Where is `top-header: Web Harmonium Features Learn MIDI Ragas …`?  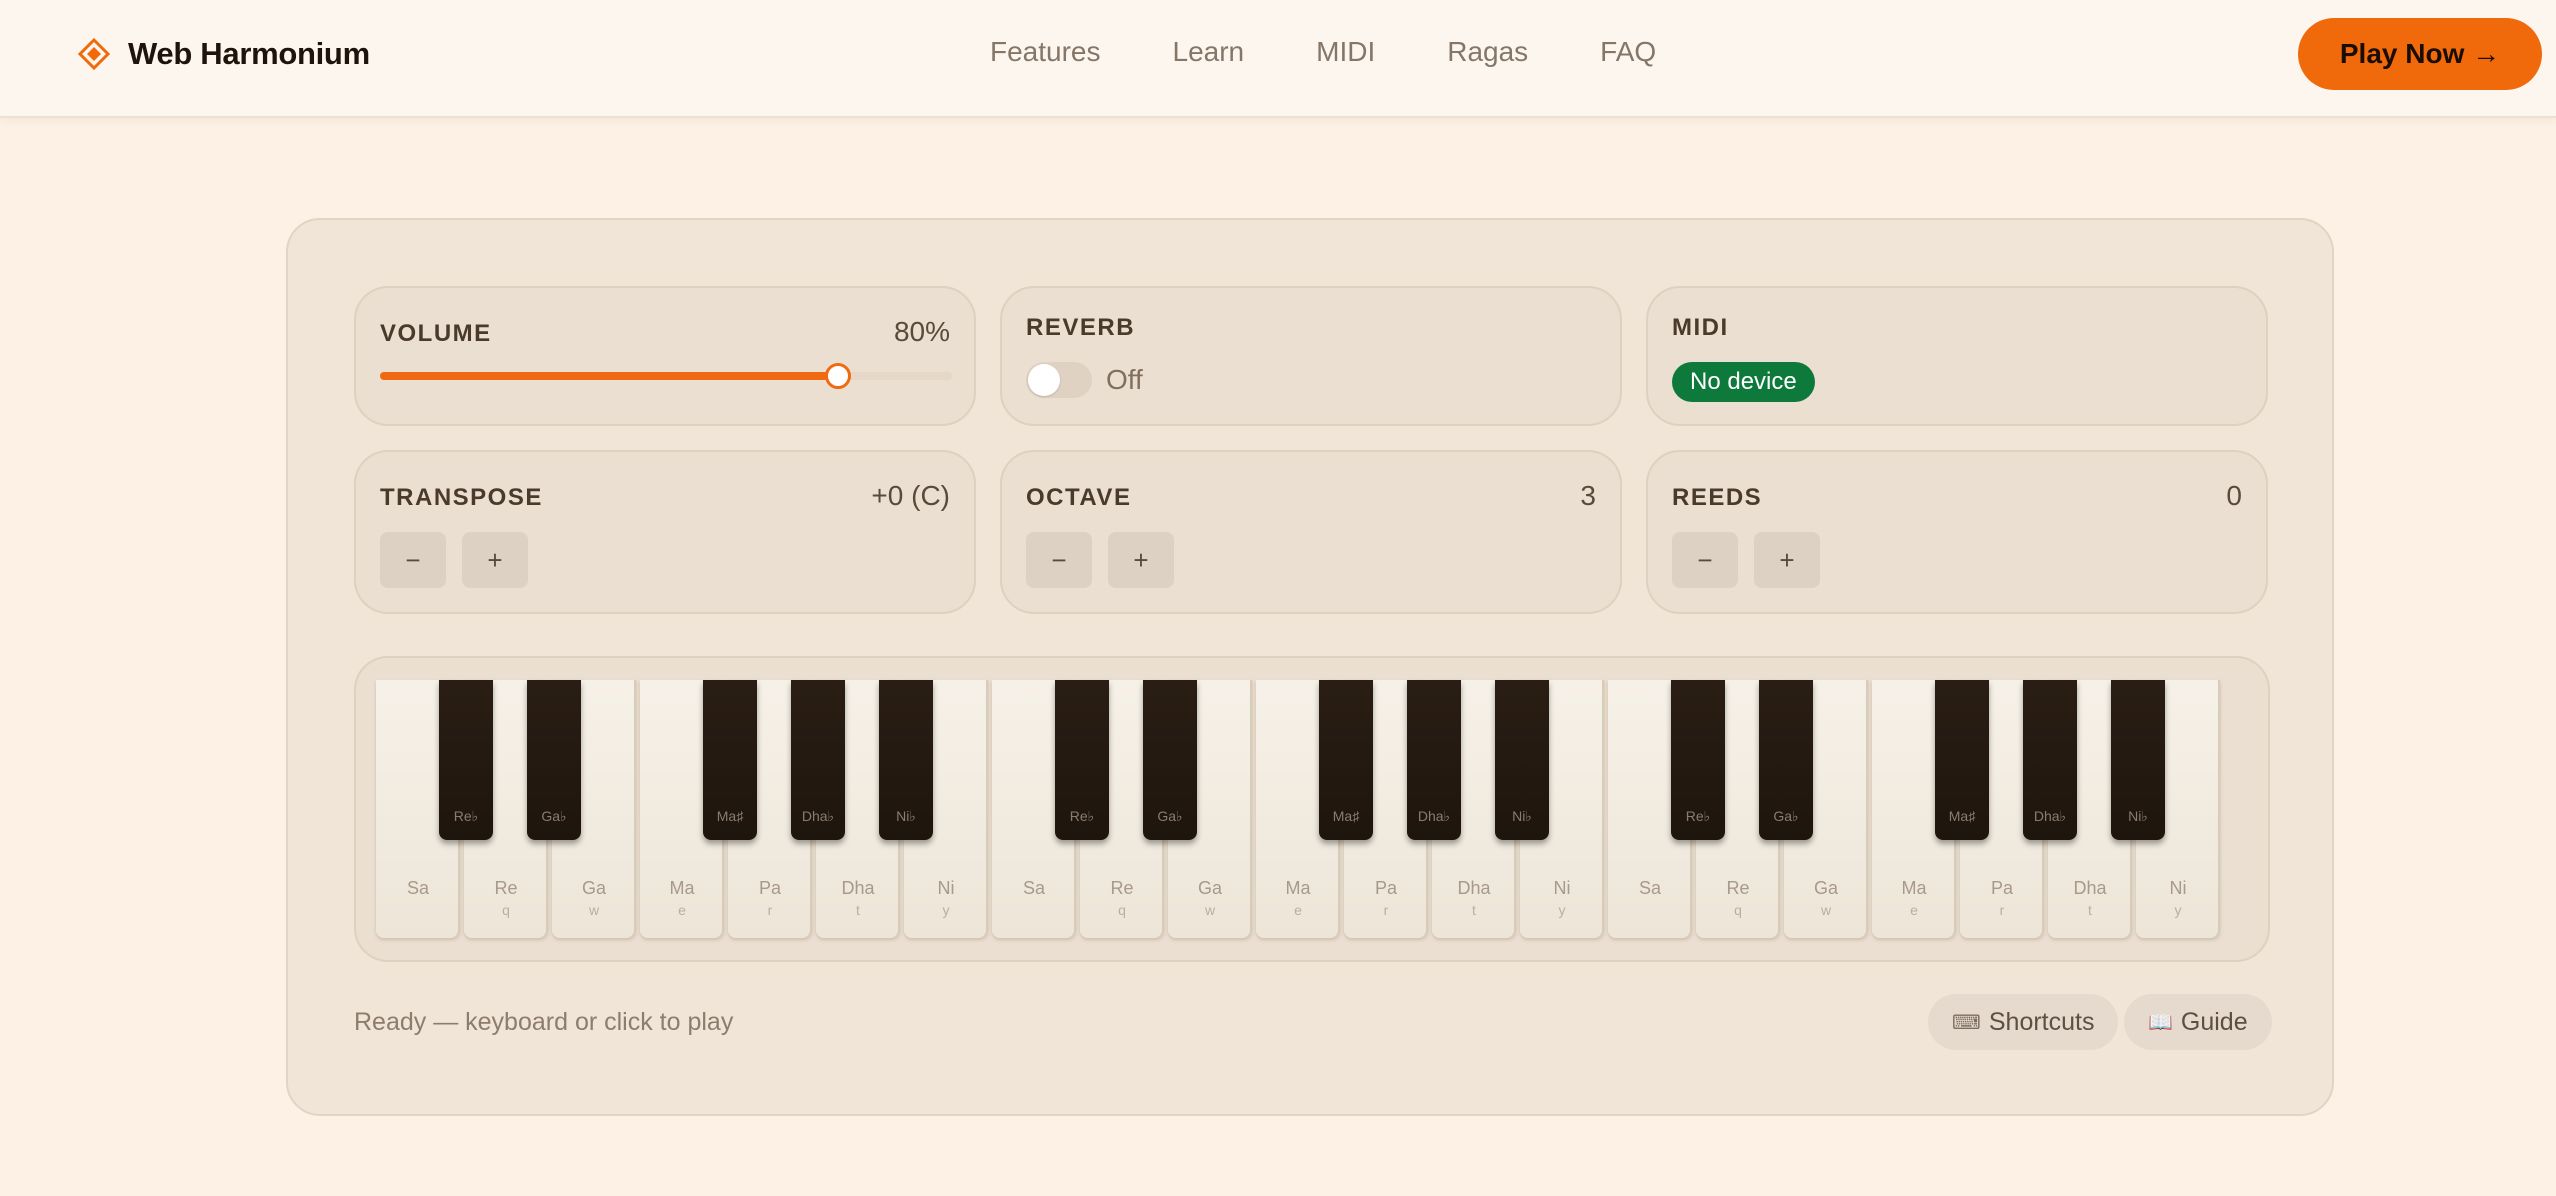 top-header: Web Harmonium Features Learn MIDI Ragas … is located at coordinates (1278, 59).